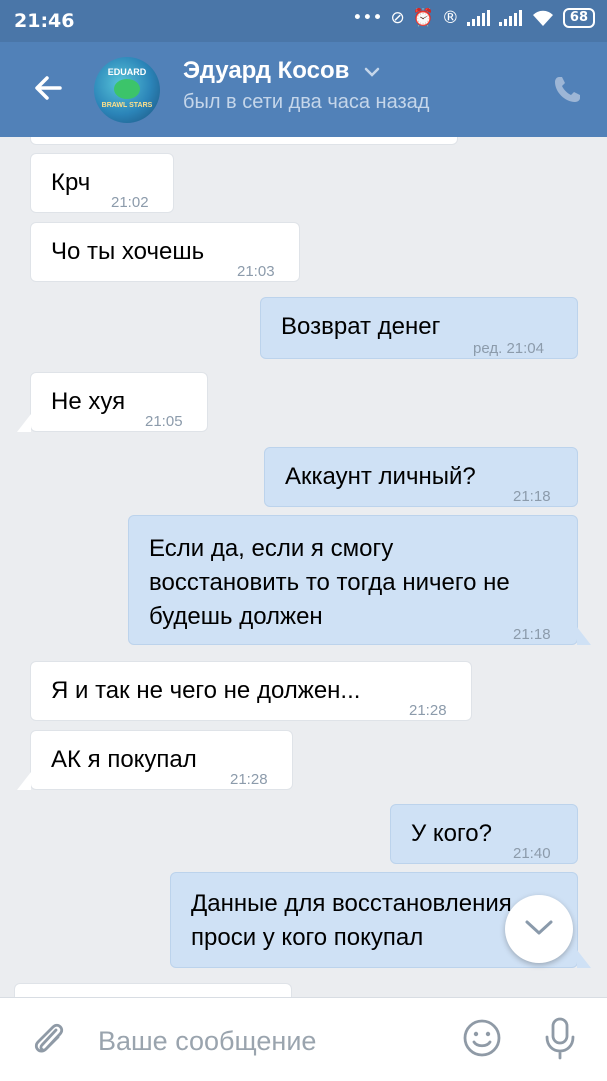  What do you see at coordinates (482, 1038) in the screenshot?
I see `emoji-icon` at bounding box center [482, 1038].